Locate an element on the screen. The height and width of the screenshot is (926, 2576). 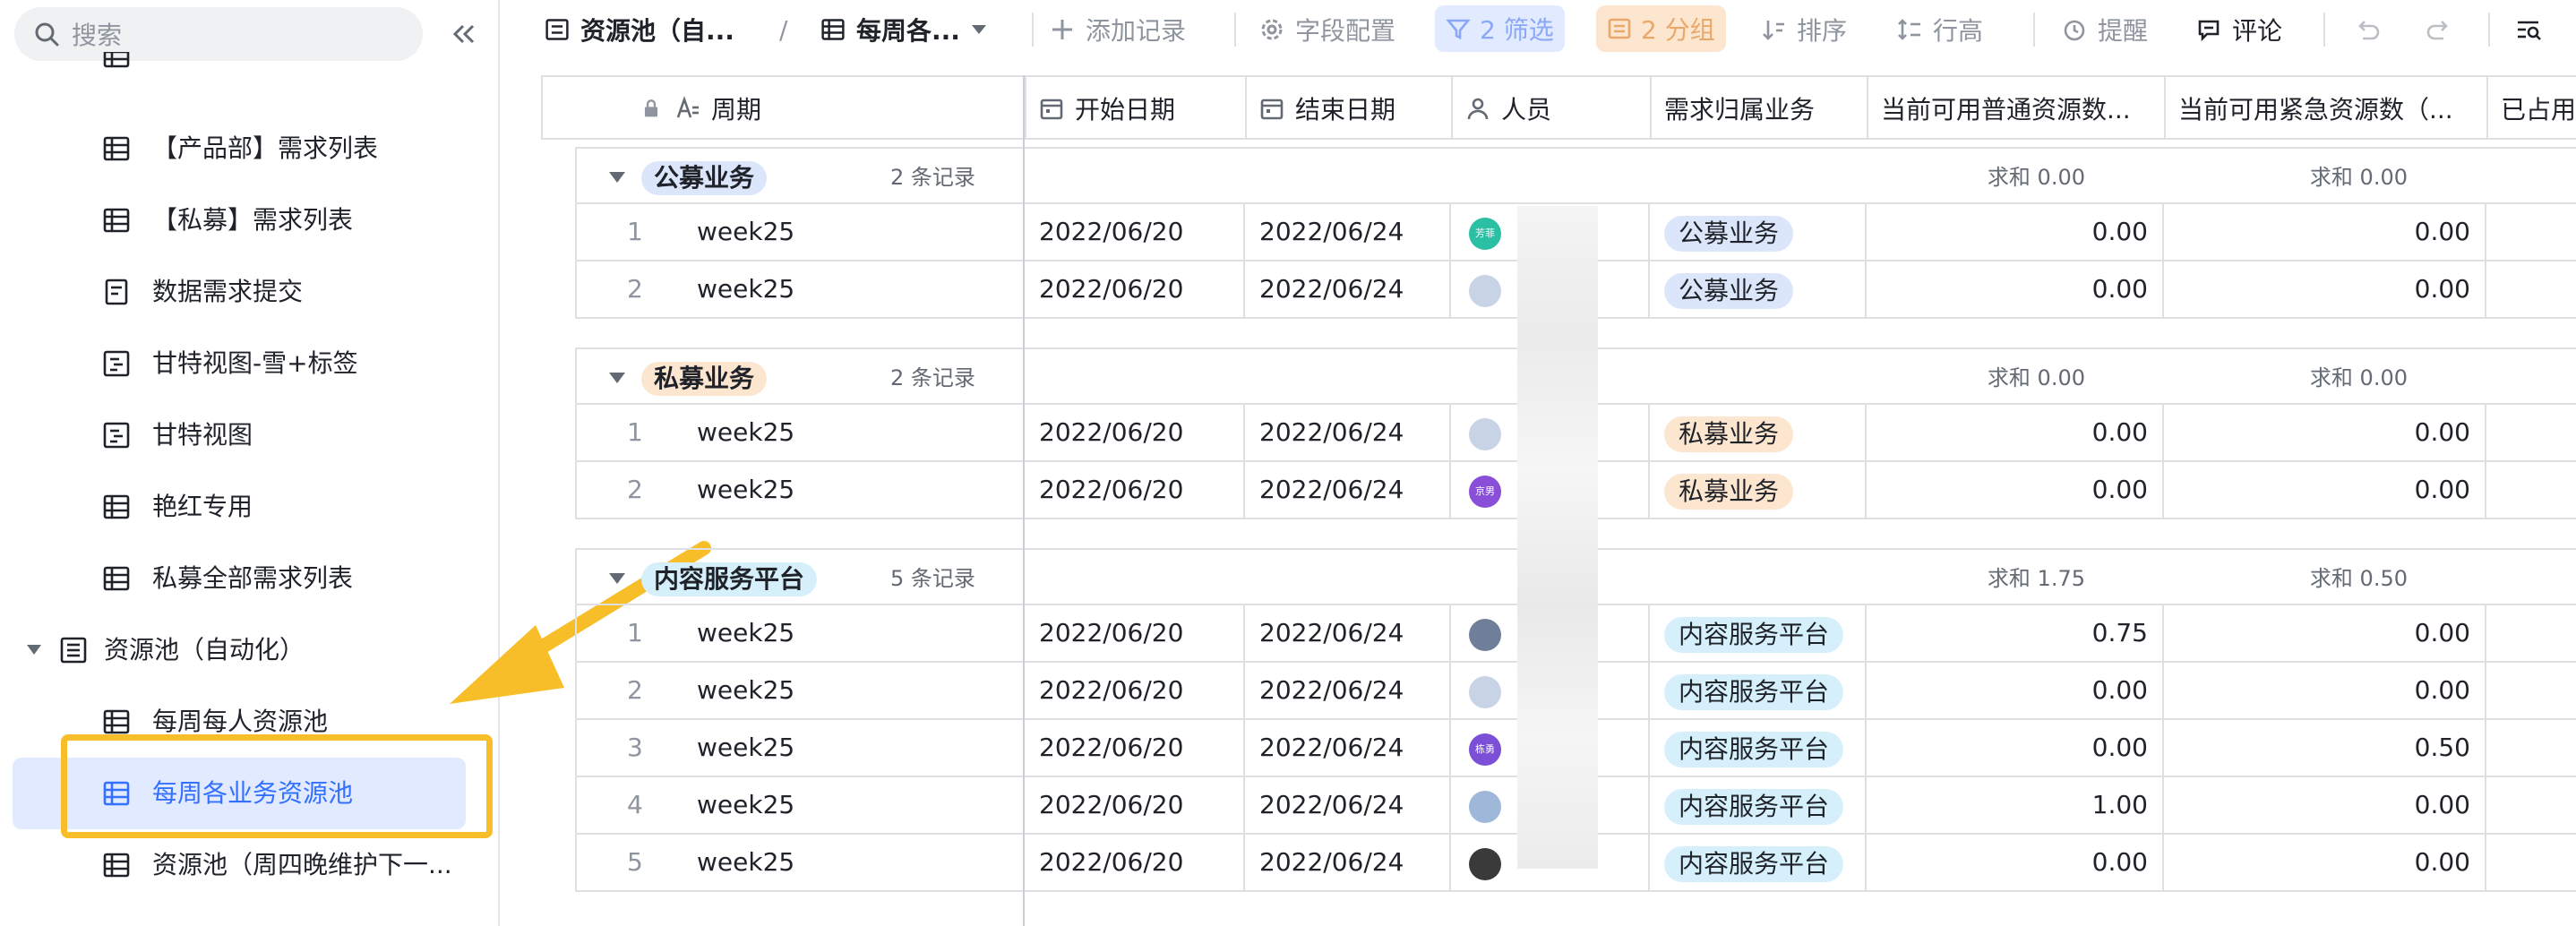
row-index: 3 is located at coordinates (635, 747).